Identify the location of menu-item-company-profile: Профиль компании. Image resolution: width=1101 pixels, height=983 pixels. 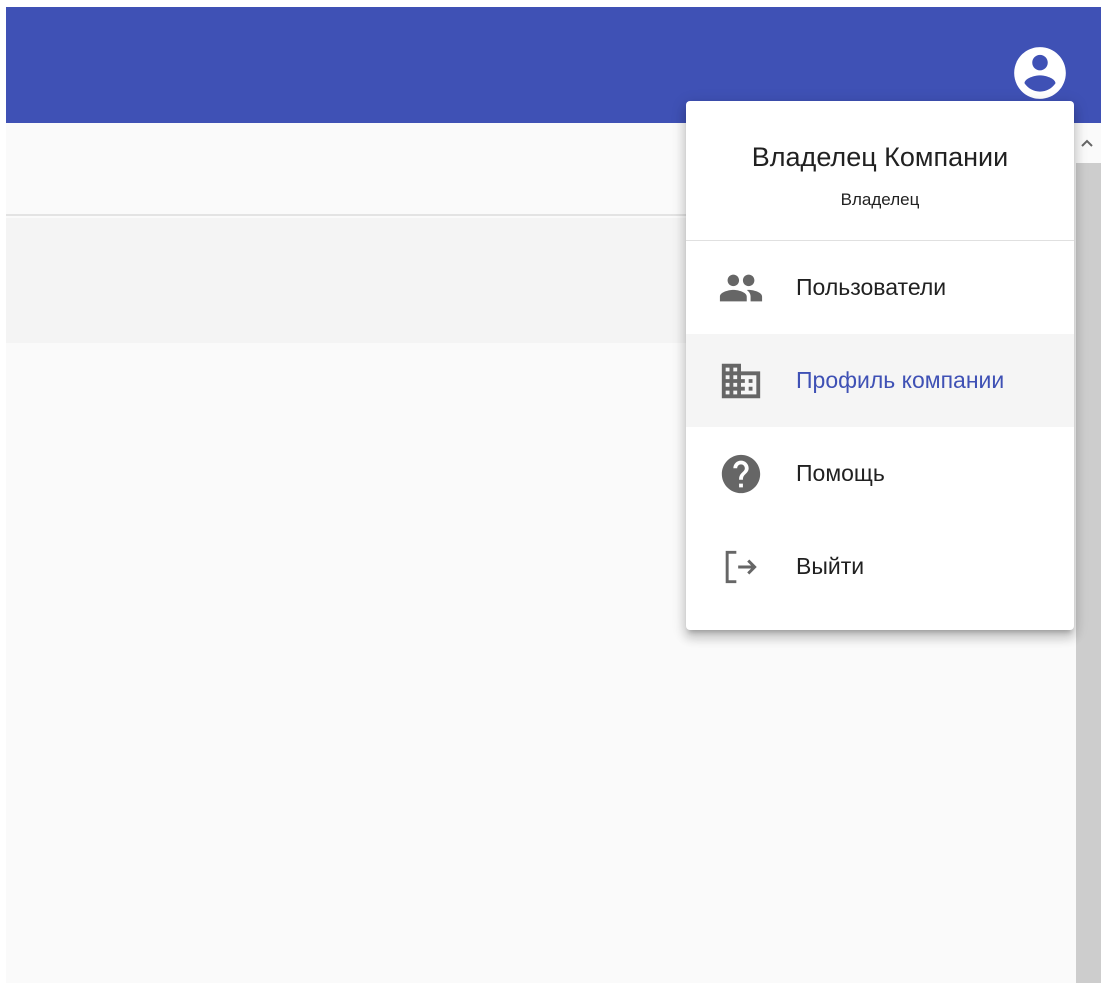
(880, 380).